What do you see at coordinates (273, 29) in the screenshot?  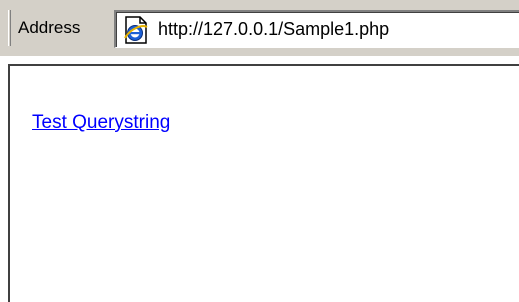 I see `url-text: http://127.0.0.1/Sample1.php` at bounding box center [273, 29].